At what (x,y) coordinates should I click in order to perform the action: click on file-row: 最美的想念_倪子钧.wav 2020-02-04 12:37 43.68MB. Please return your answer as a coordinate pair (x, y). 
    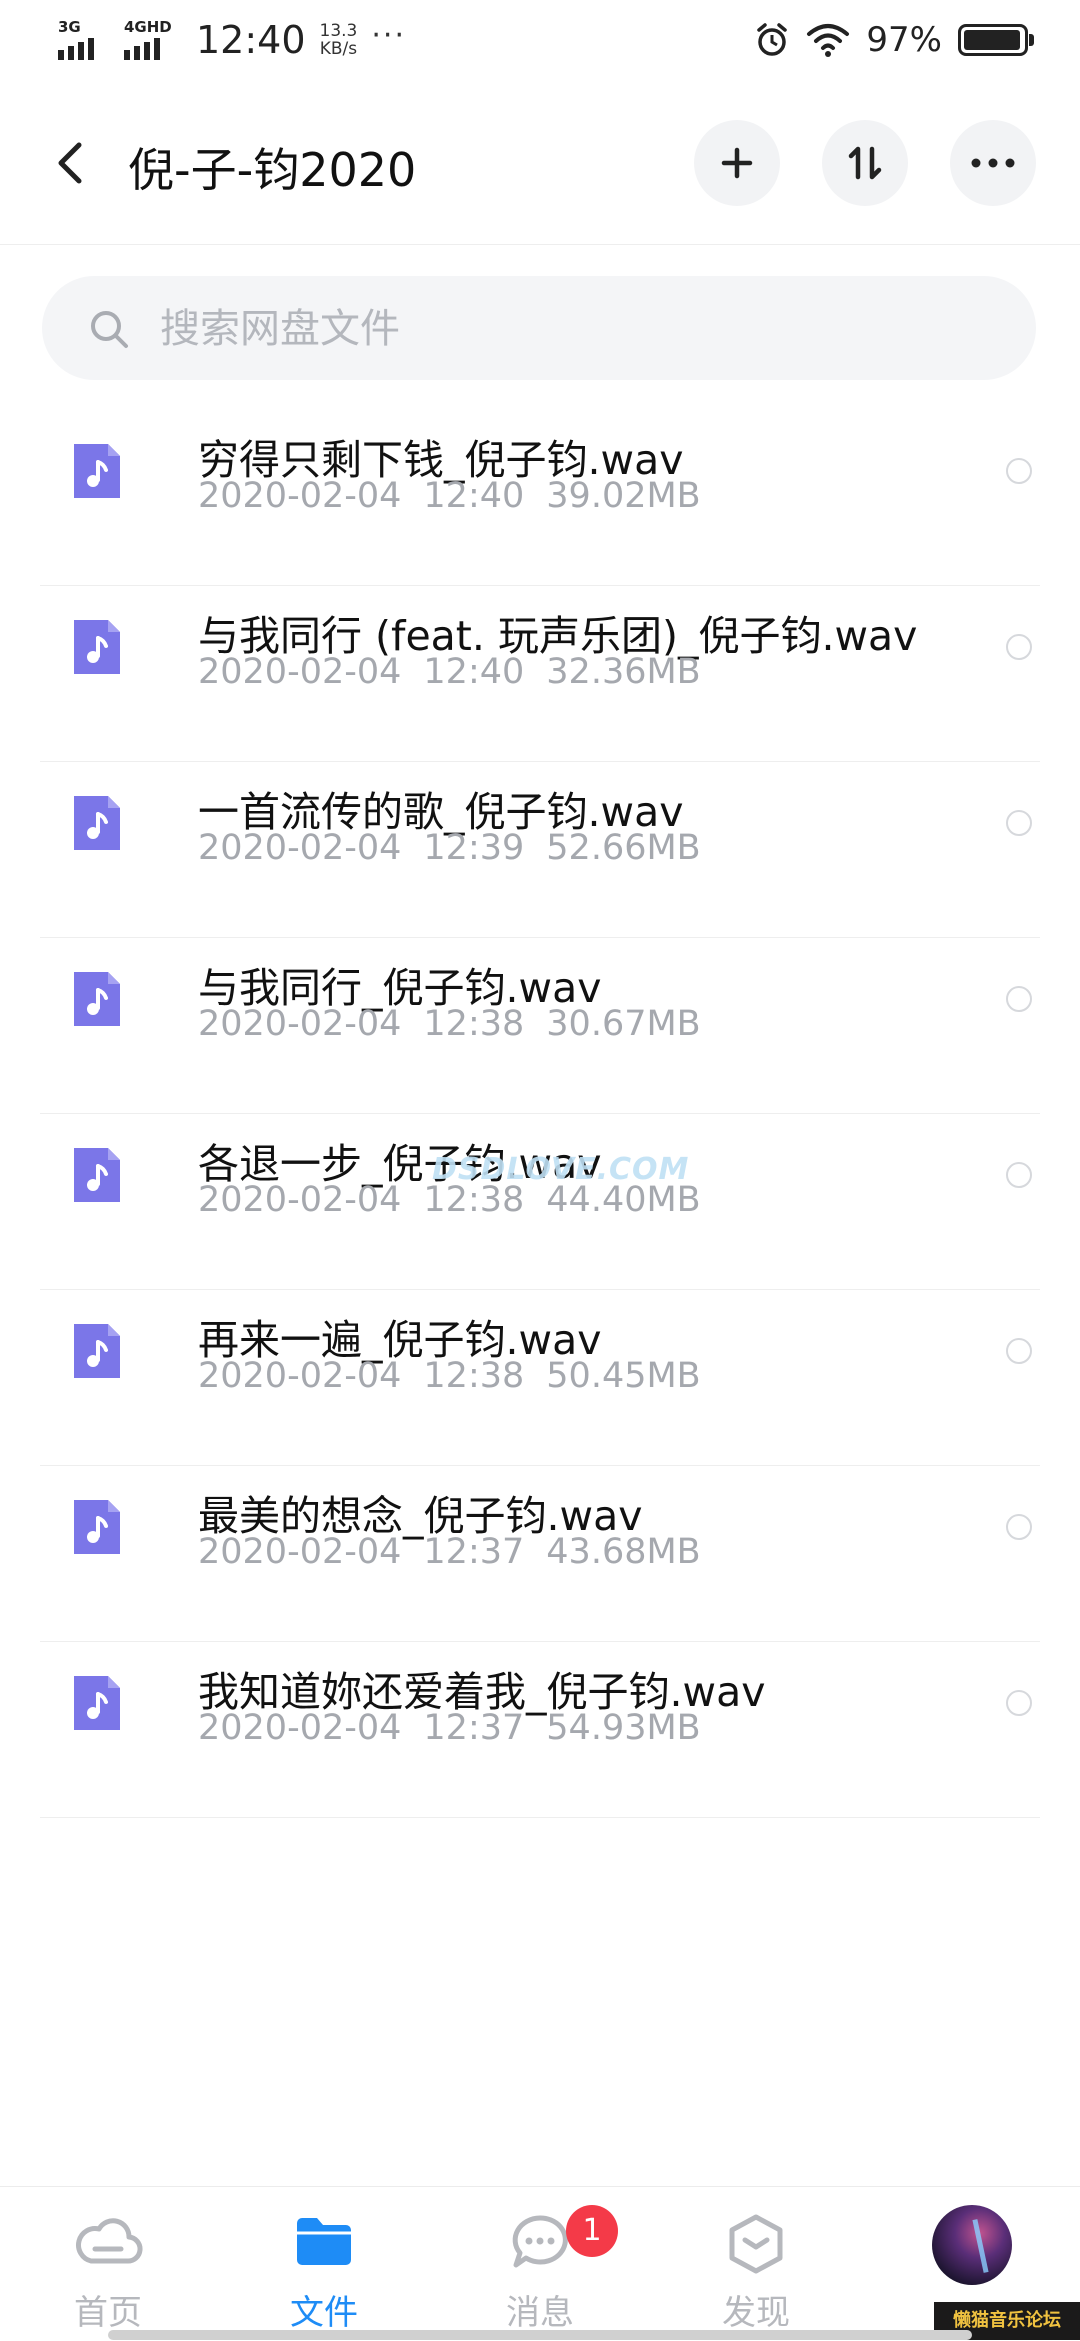
    Looking at the image, I should click on (540, 1554).